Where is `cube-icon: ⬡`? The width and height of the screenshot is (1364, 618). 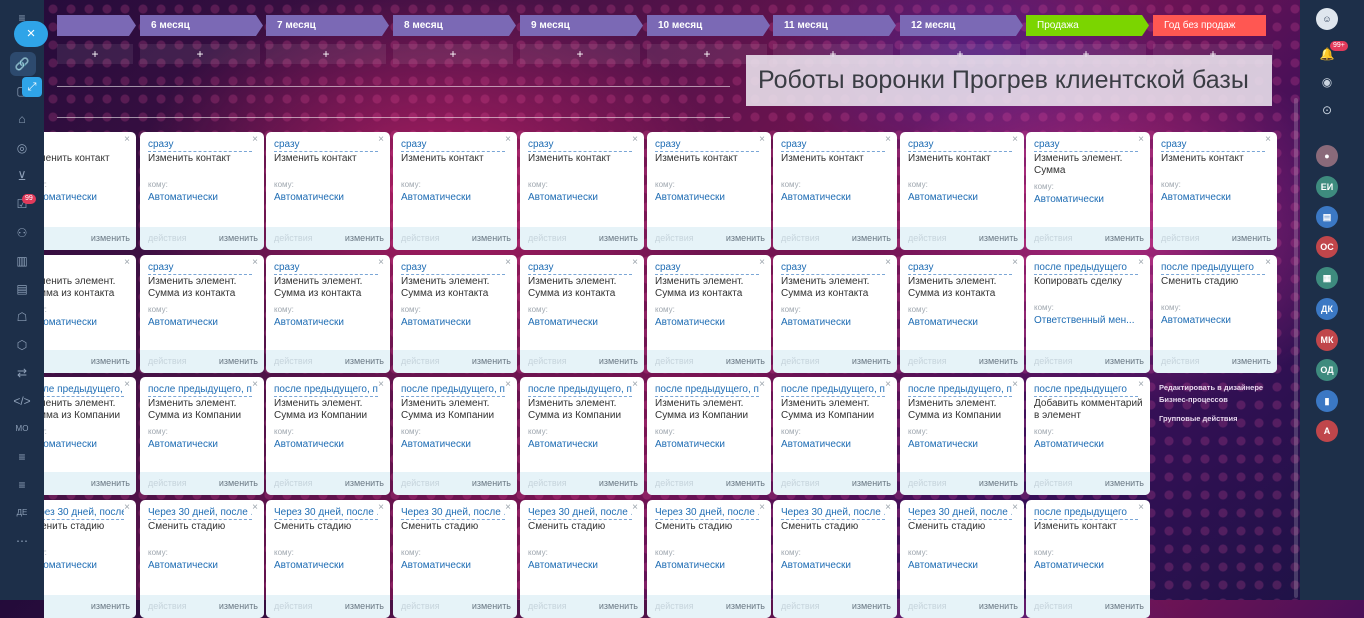 cube-icon: ⬡ is located at coordinates (22, 345).